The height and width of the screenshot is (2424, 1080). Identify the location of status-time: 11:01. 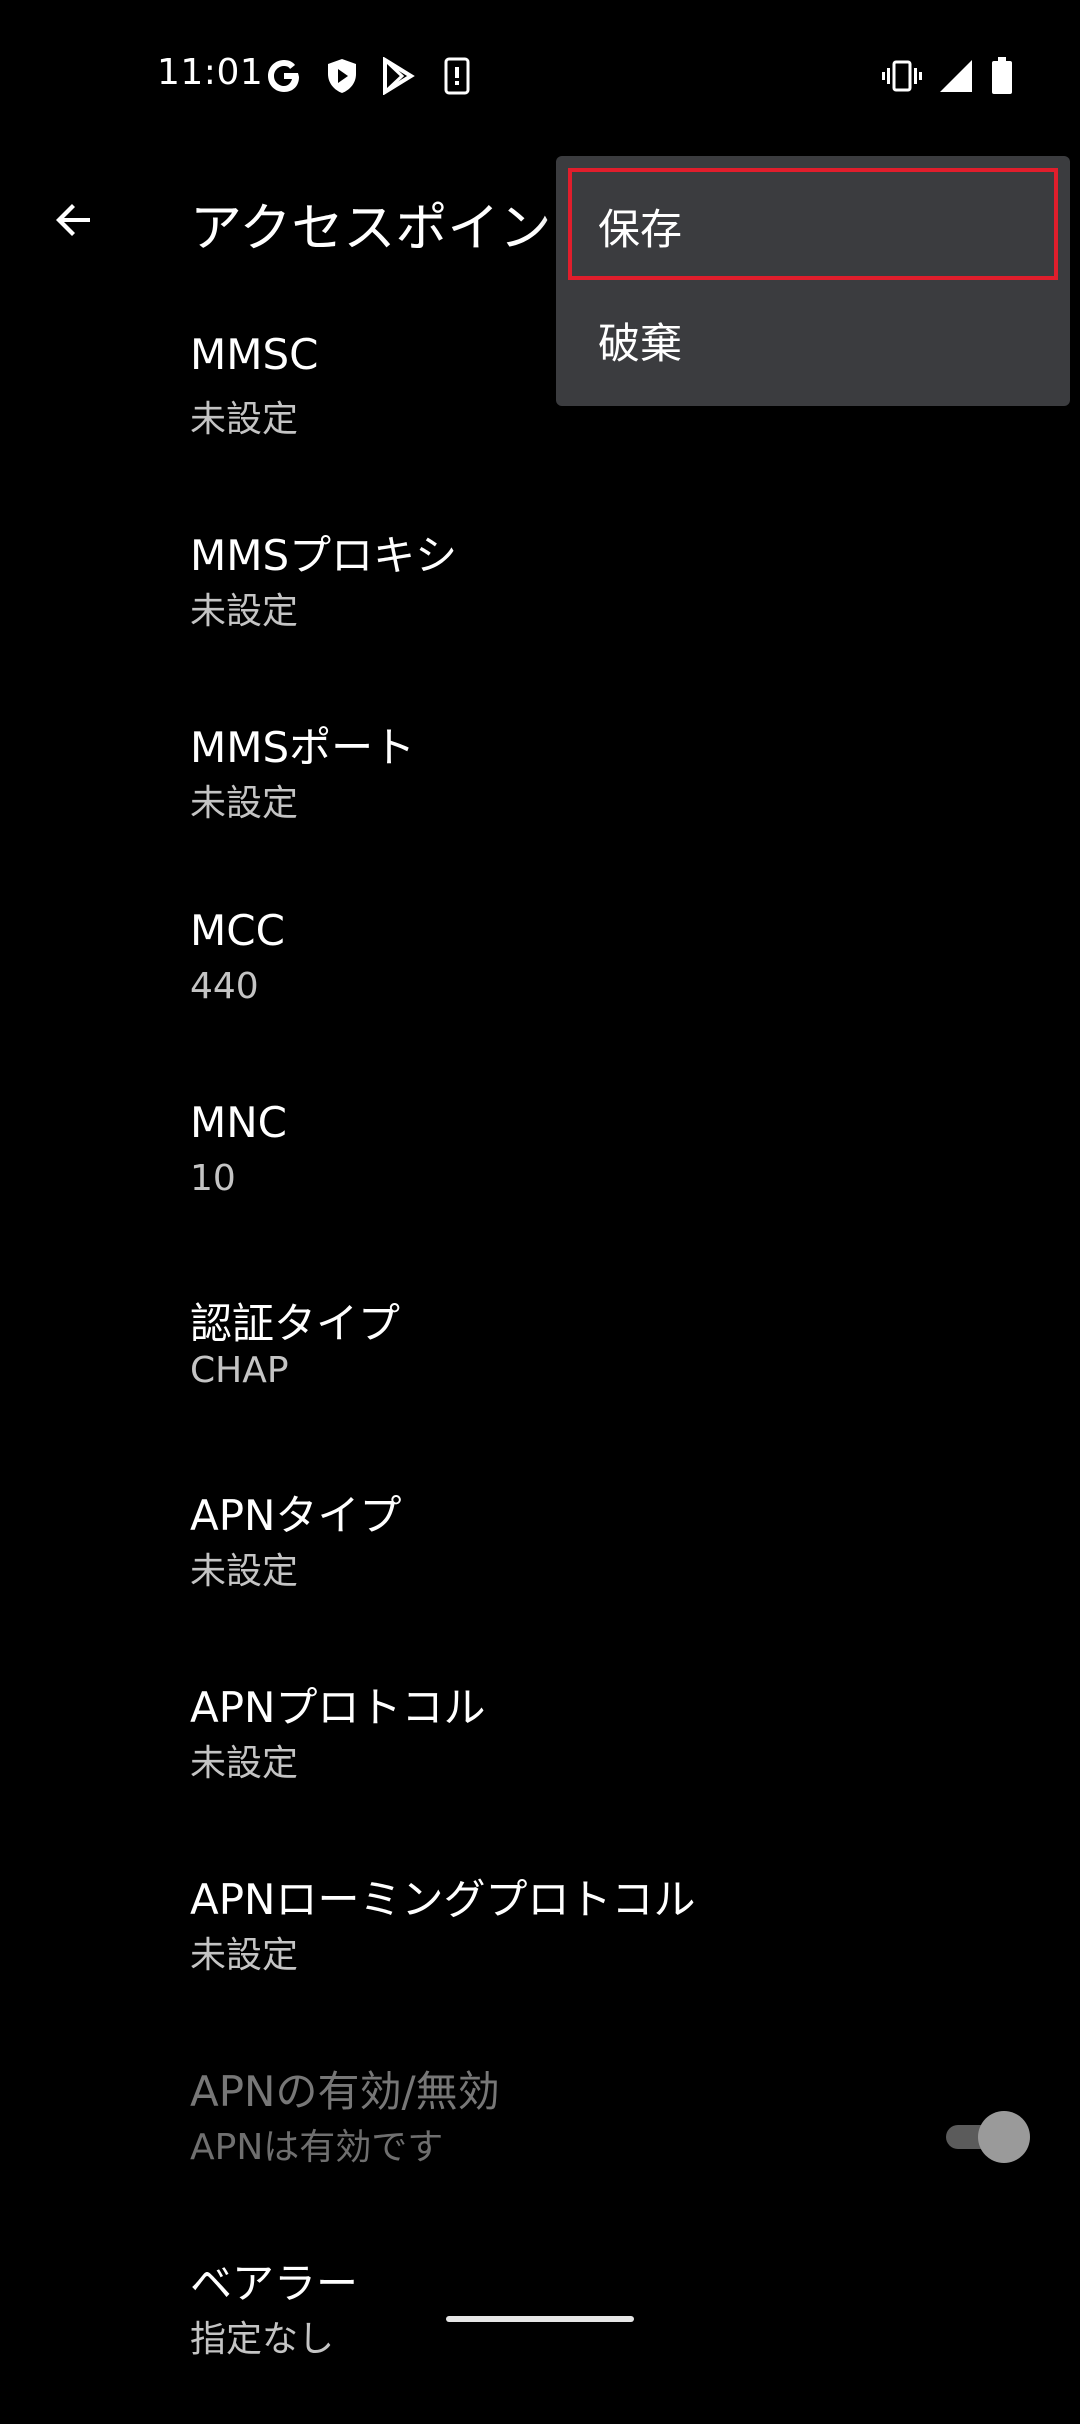
(210, 72).